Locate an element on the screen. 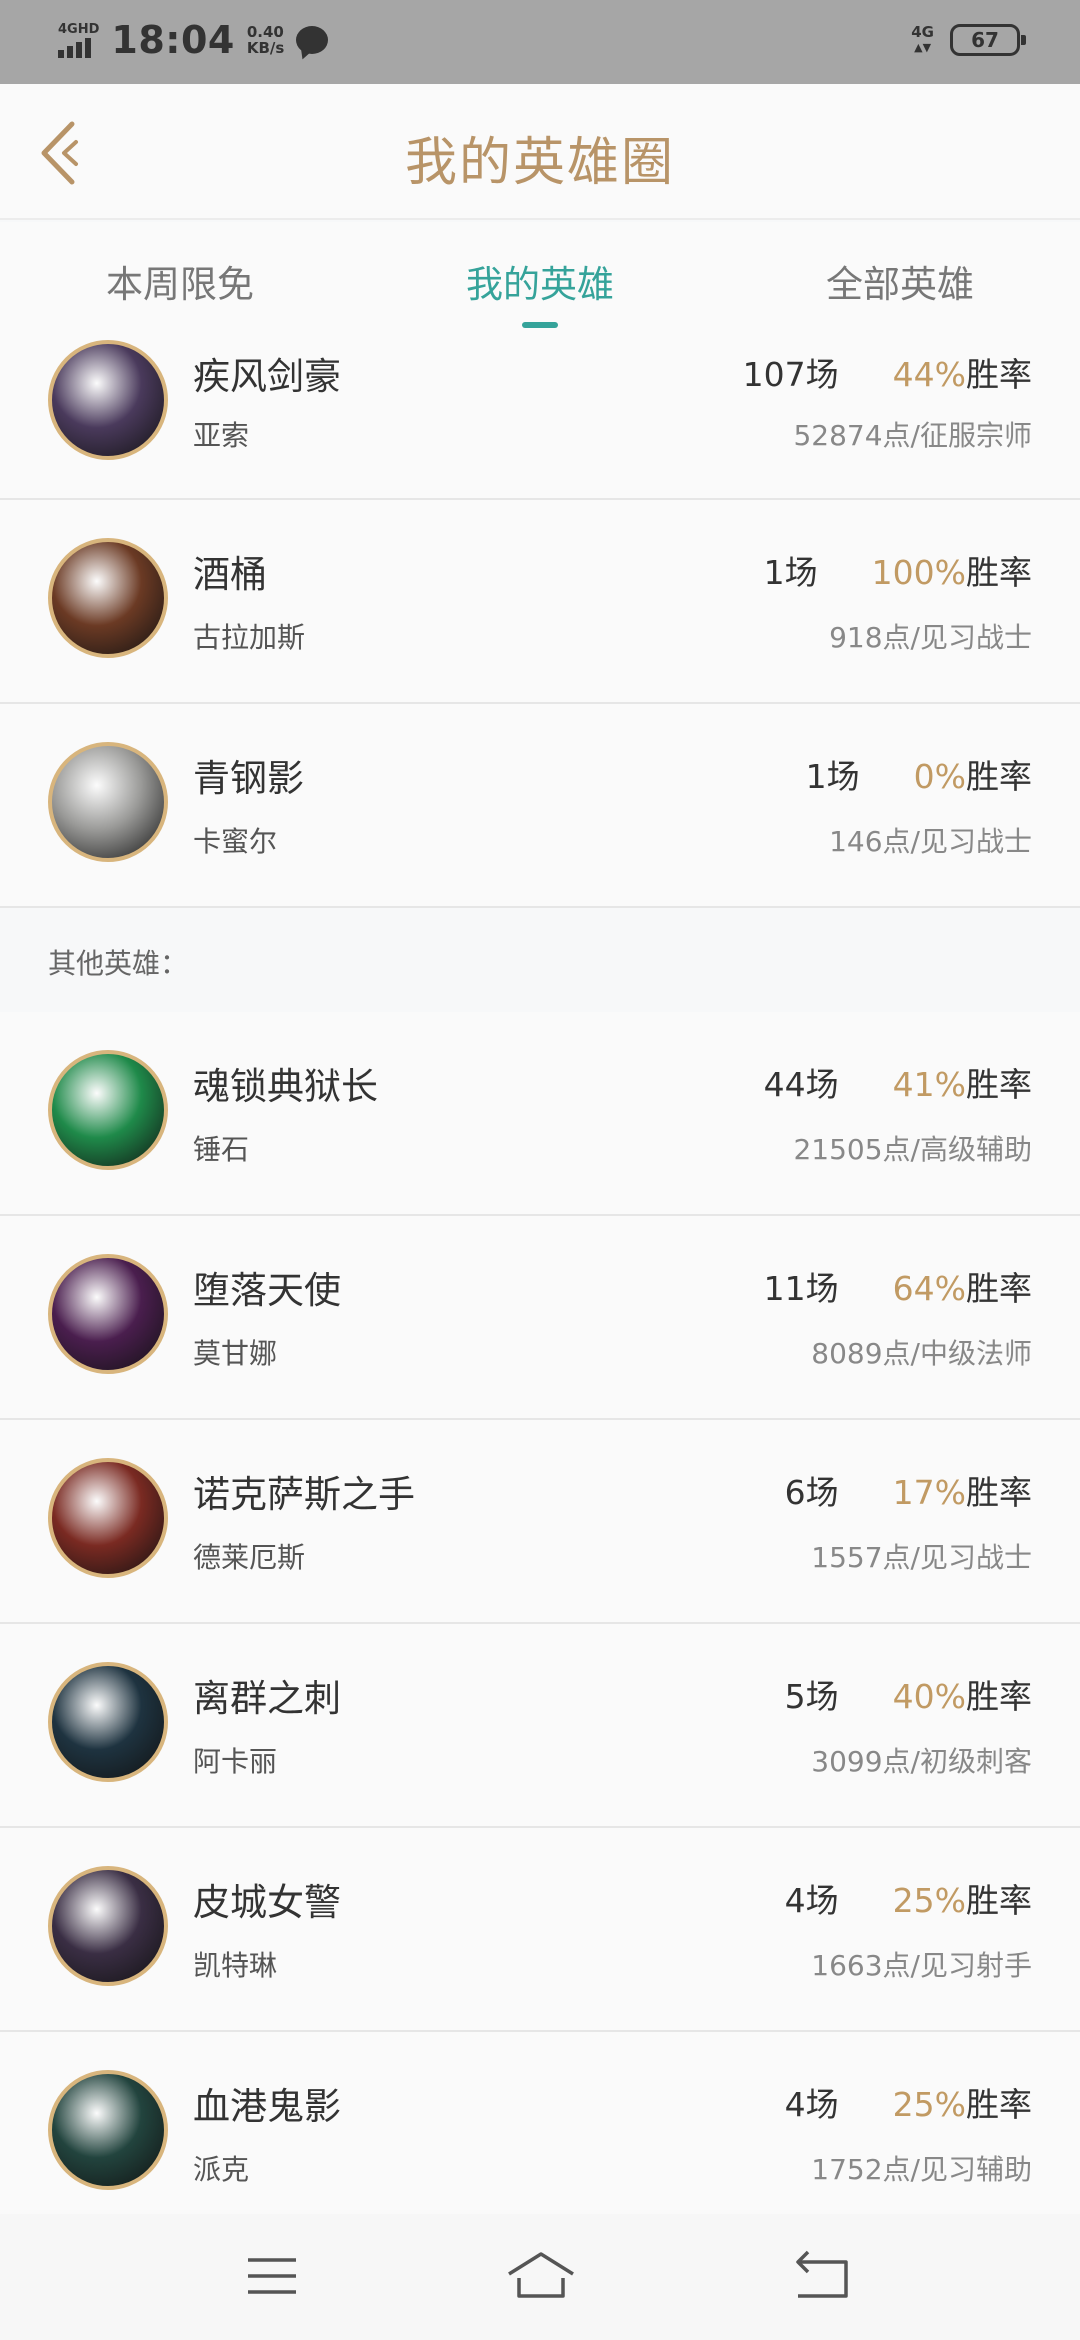 The image size is (1080, 2340). games-count: 44场 is located at coordinates (801, 1084).